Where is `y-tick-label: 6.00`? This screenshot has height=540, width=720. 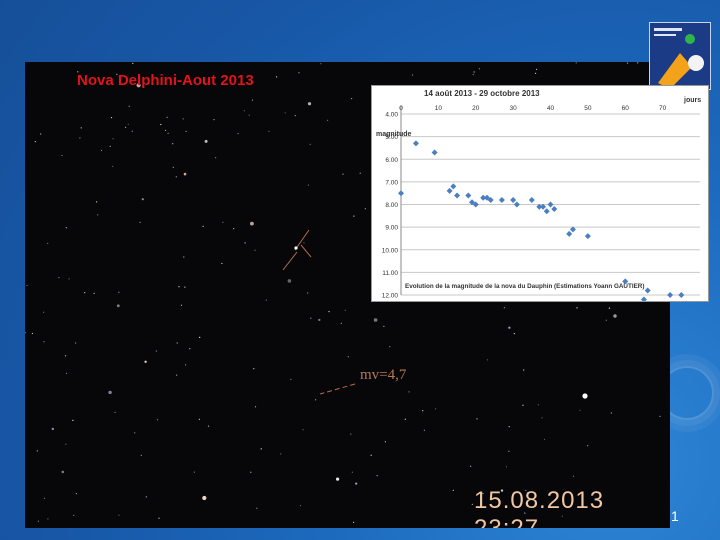
y-tick-label: 6.00 is located at coordinates (391, 160).